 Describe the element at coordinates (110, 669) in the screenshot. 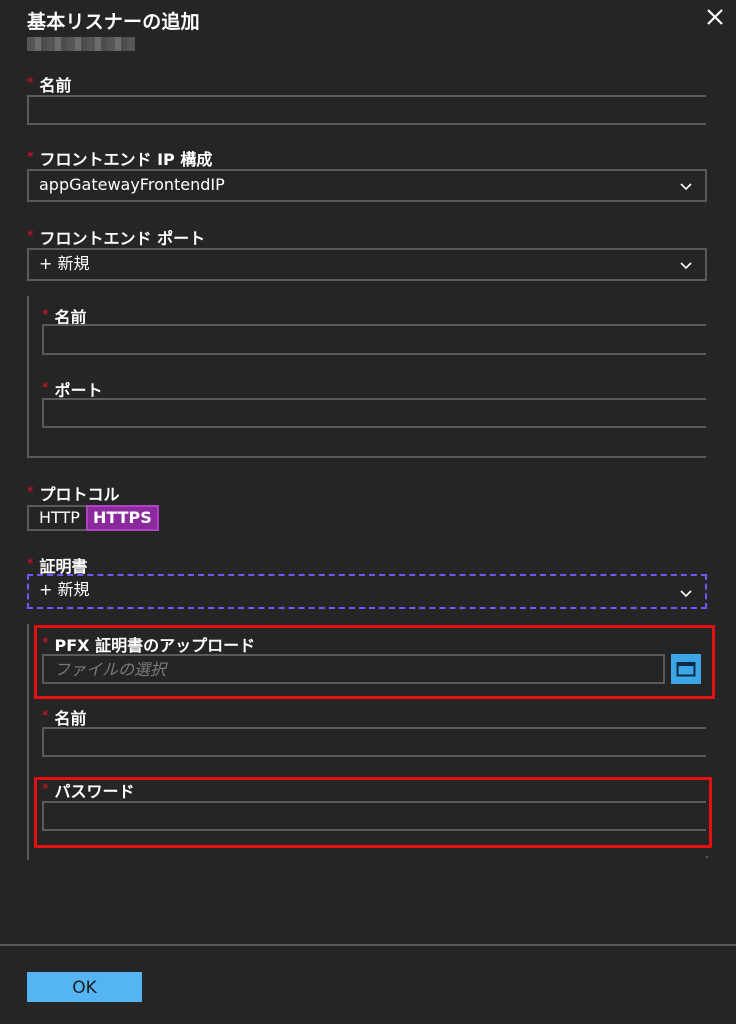

I see `pfx-file-placeholder: ファイルの選択` at that location.